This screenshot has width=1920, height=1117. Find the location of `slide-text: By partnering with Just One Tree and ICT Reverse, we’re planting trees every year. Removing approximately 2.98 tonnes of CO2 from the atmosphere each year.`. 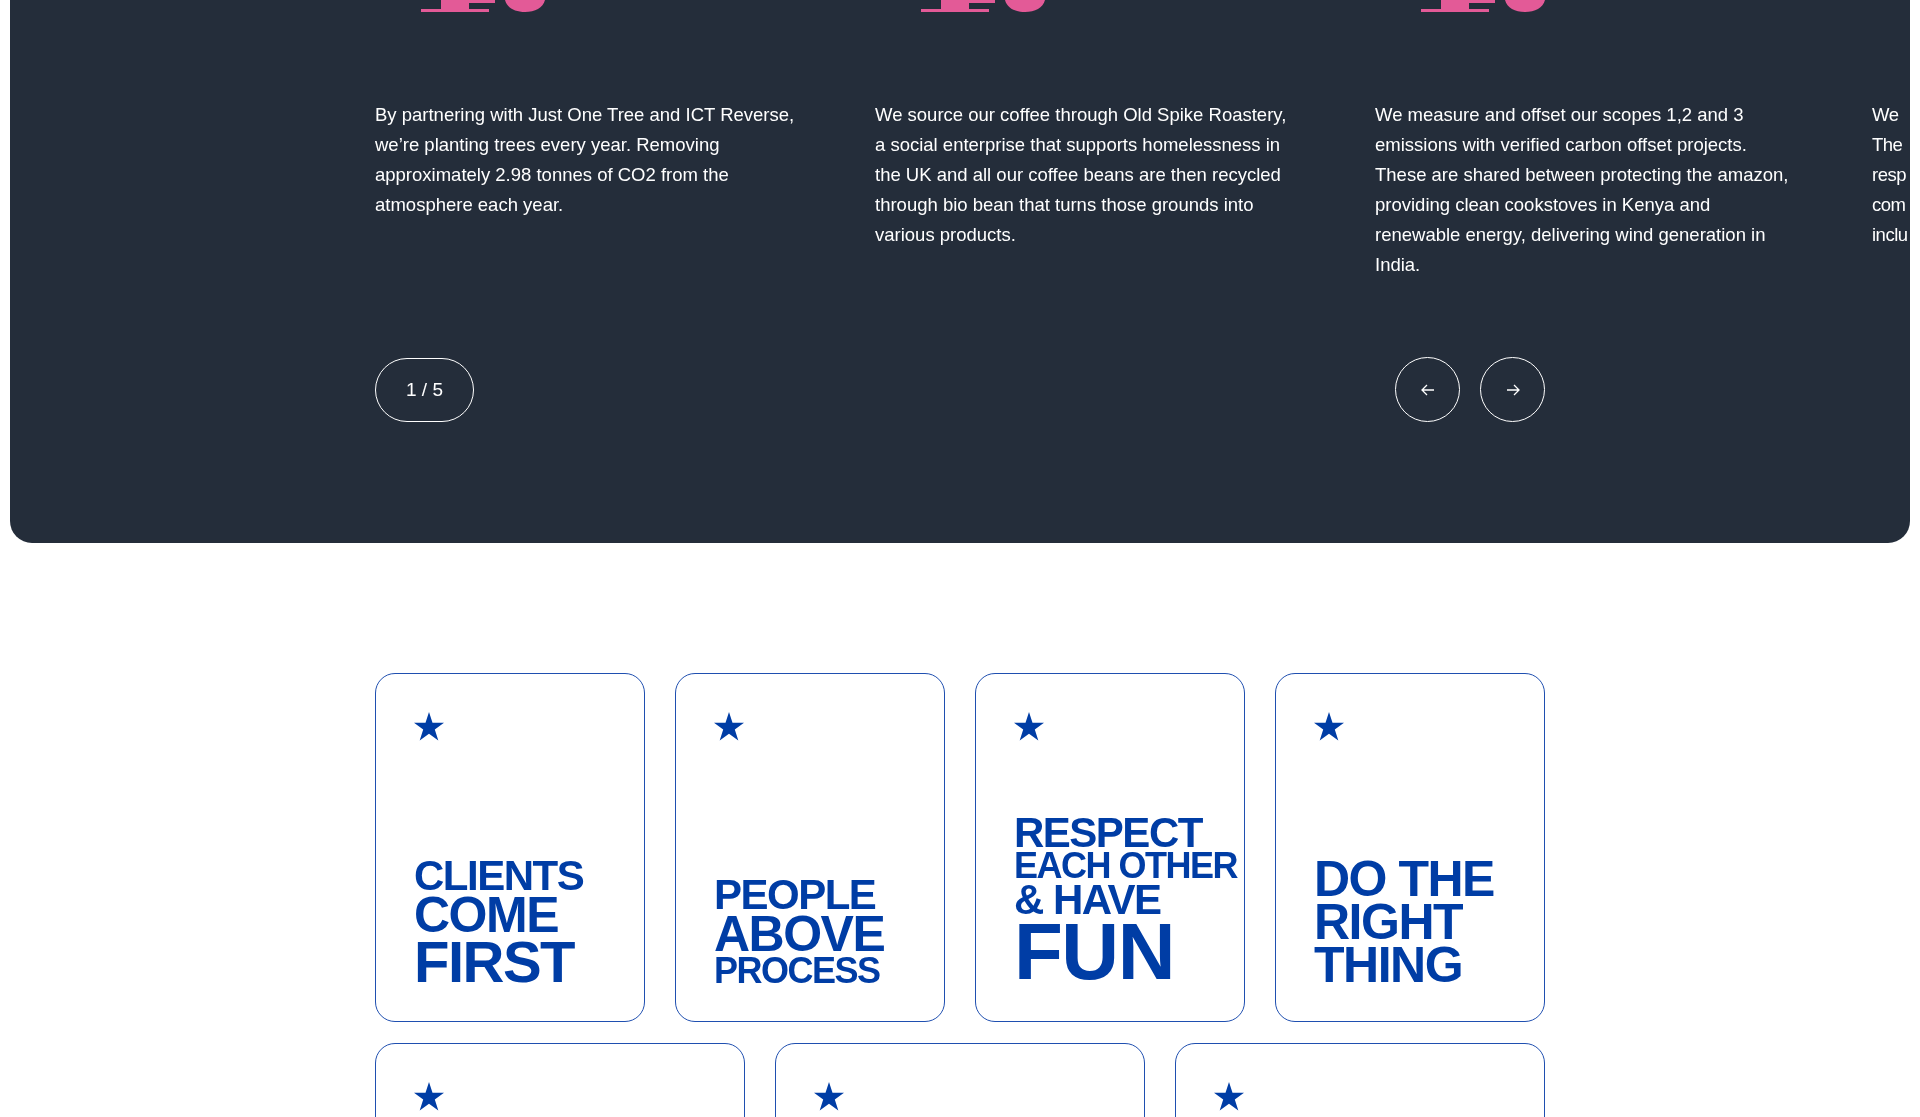

slide-text: By partnering with Just One Tree and ICT Reverse, we’re planting trees every year. Removing approximately 2.98 tonnes of CO2 from the atmosphere each year. is located at coordinates (585, 160).